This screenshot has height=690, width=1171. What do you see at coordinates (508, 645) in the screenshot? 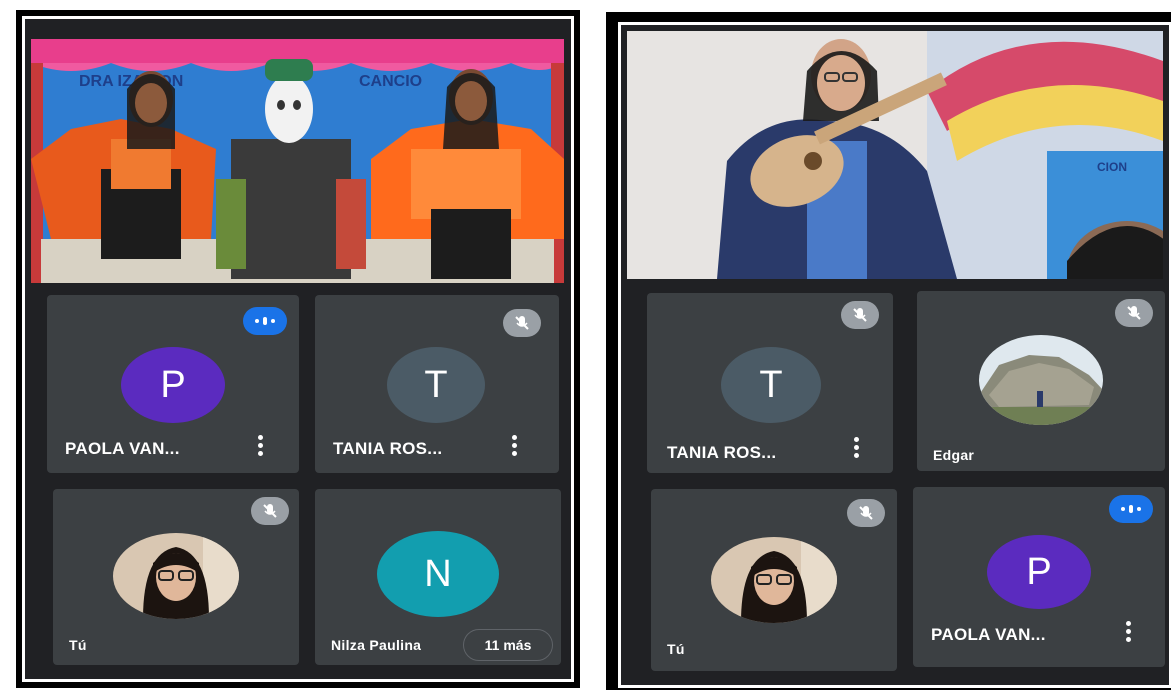
I see `more-participants-badge: 11 más` at bounding box center [508, 645].